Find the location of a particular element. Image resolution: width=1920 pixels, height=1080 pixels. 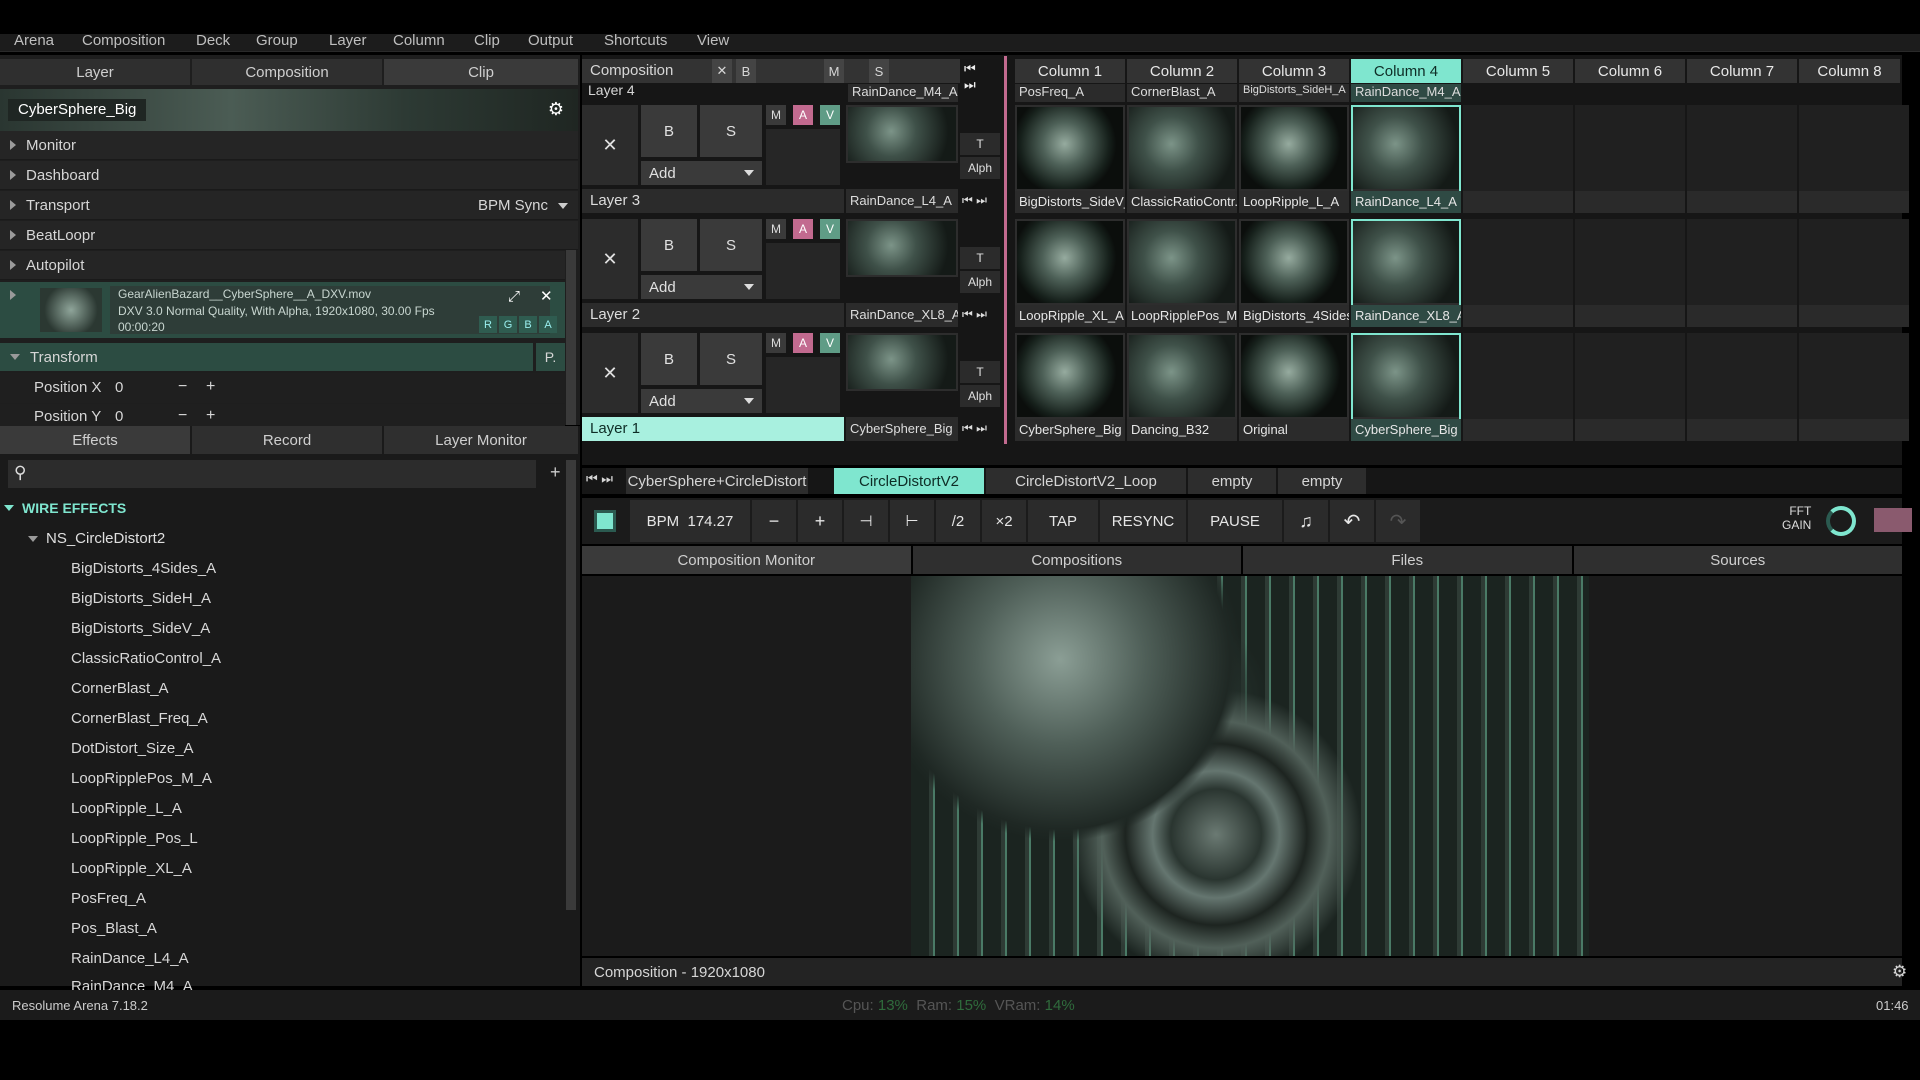

resync-button: RESYNC is located at coordinates (1143, 521).